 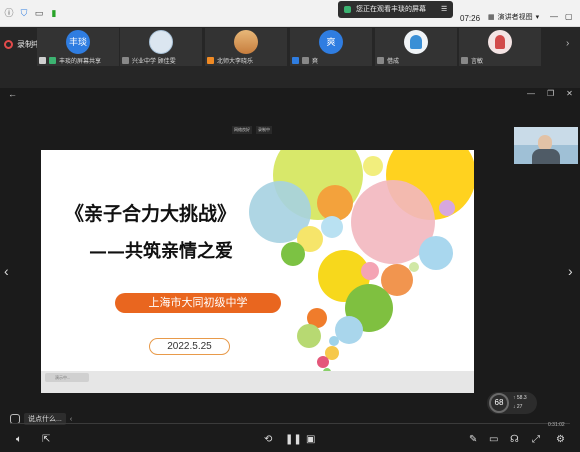 I want to click on participant-tile: 言敏, so click(x=500, y=47).